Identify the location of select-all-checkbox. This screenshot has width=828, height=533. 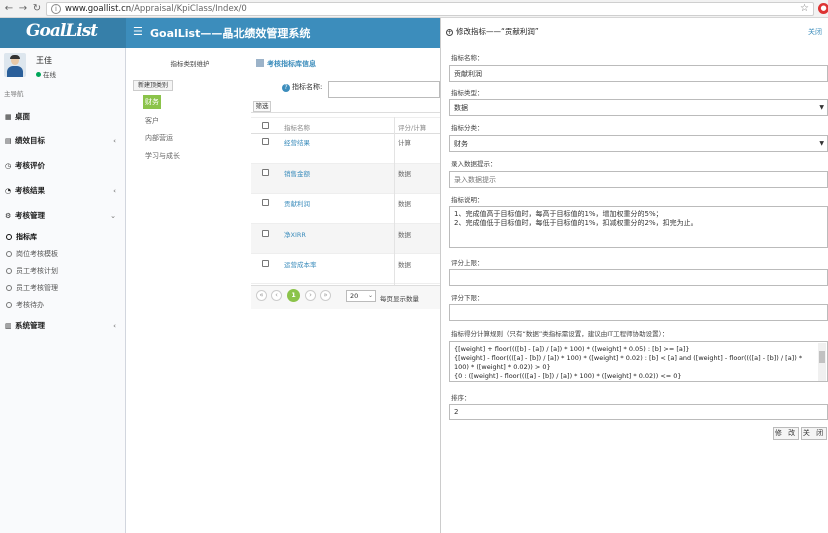
(265, 125).